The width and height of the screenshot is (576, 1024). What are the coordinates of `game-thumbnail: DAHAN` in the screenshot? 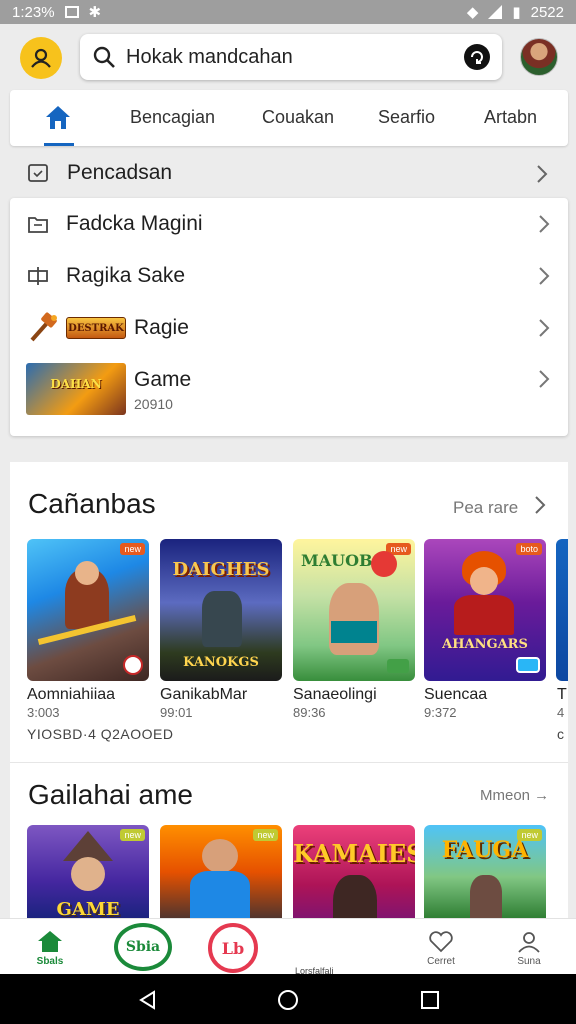 It's located at (76, 389).